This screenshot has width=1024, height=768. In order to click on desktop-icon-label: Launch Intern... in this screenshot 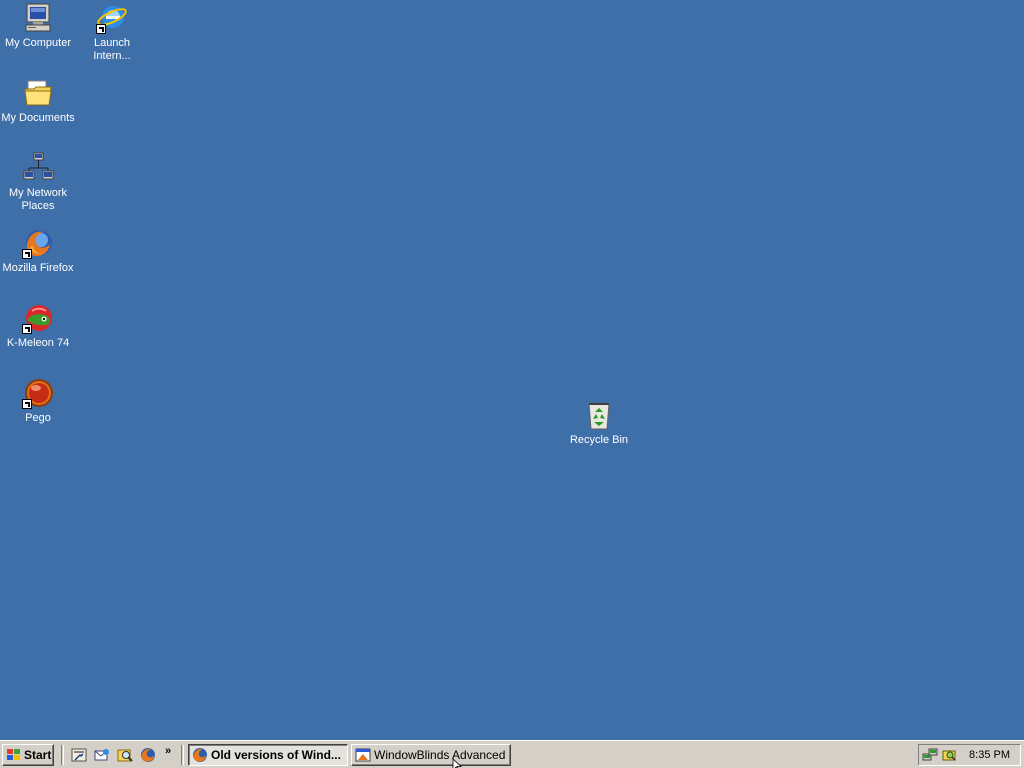, I will do `click(112, 49)`.